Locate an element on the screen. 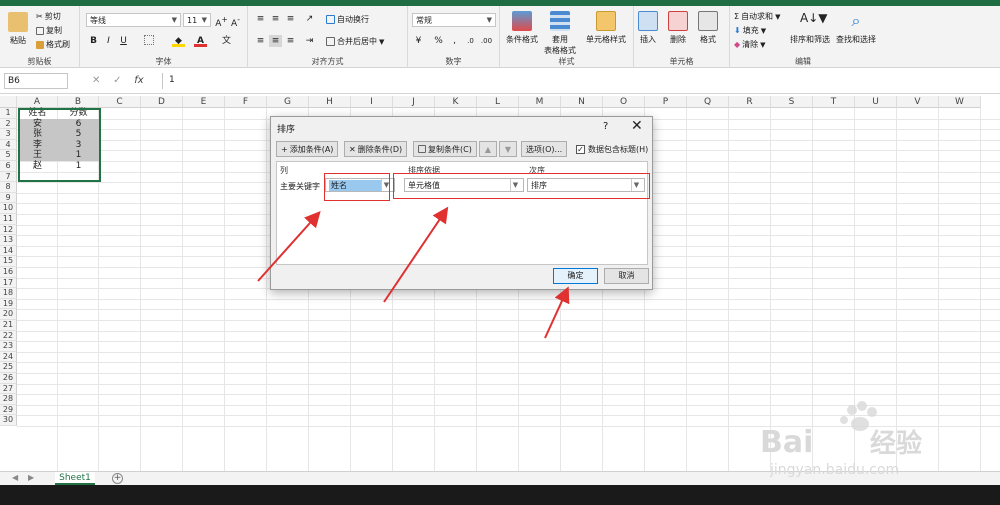 The width and height of the screenshot is (1000, 505). arrow-to-column is located at coordinates (289, 246).